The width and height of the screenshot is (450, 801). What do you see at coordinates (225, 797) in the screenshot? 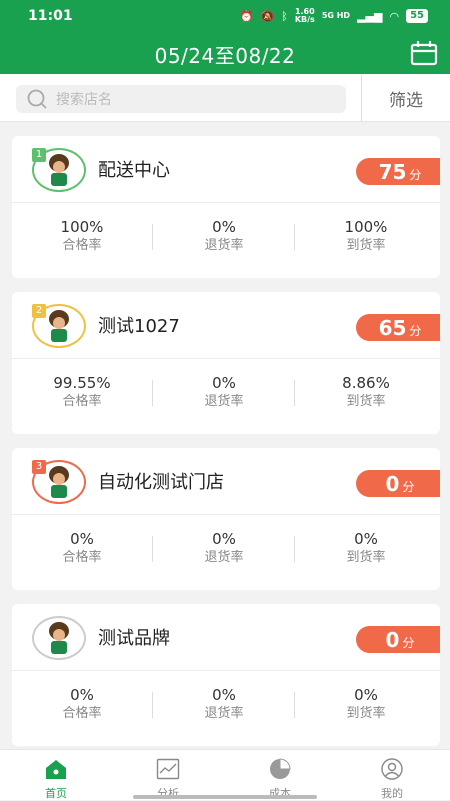
I see `home-indicator` at bounding box center [225, 797].